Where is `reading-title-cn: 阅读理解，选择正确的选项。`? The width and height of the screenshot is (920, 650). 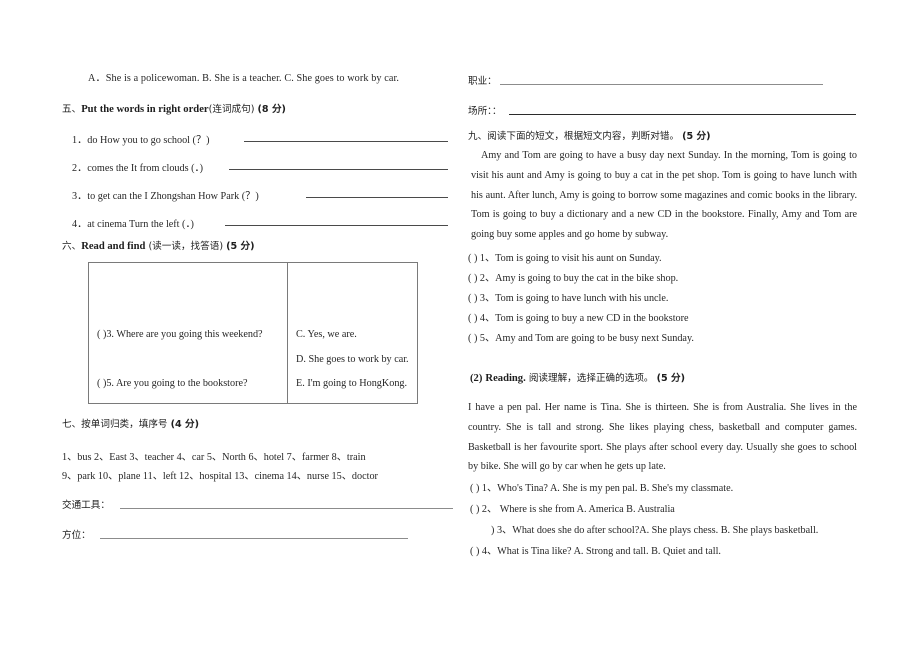 reading-title-cn: 阅读理解，选择正确的选项。 is located at coordinates (591, 378).